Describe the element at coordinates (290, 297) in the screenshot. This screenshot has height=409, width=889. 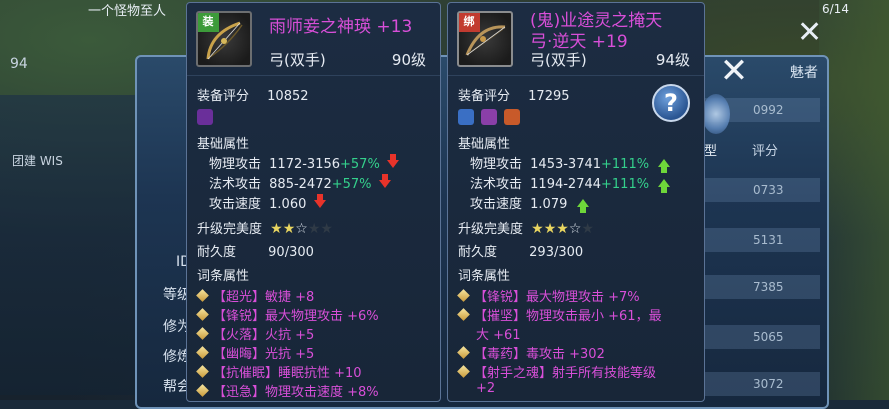
I see `affix-text: 敏捷 +8` at that location.